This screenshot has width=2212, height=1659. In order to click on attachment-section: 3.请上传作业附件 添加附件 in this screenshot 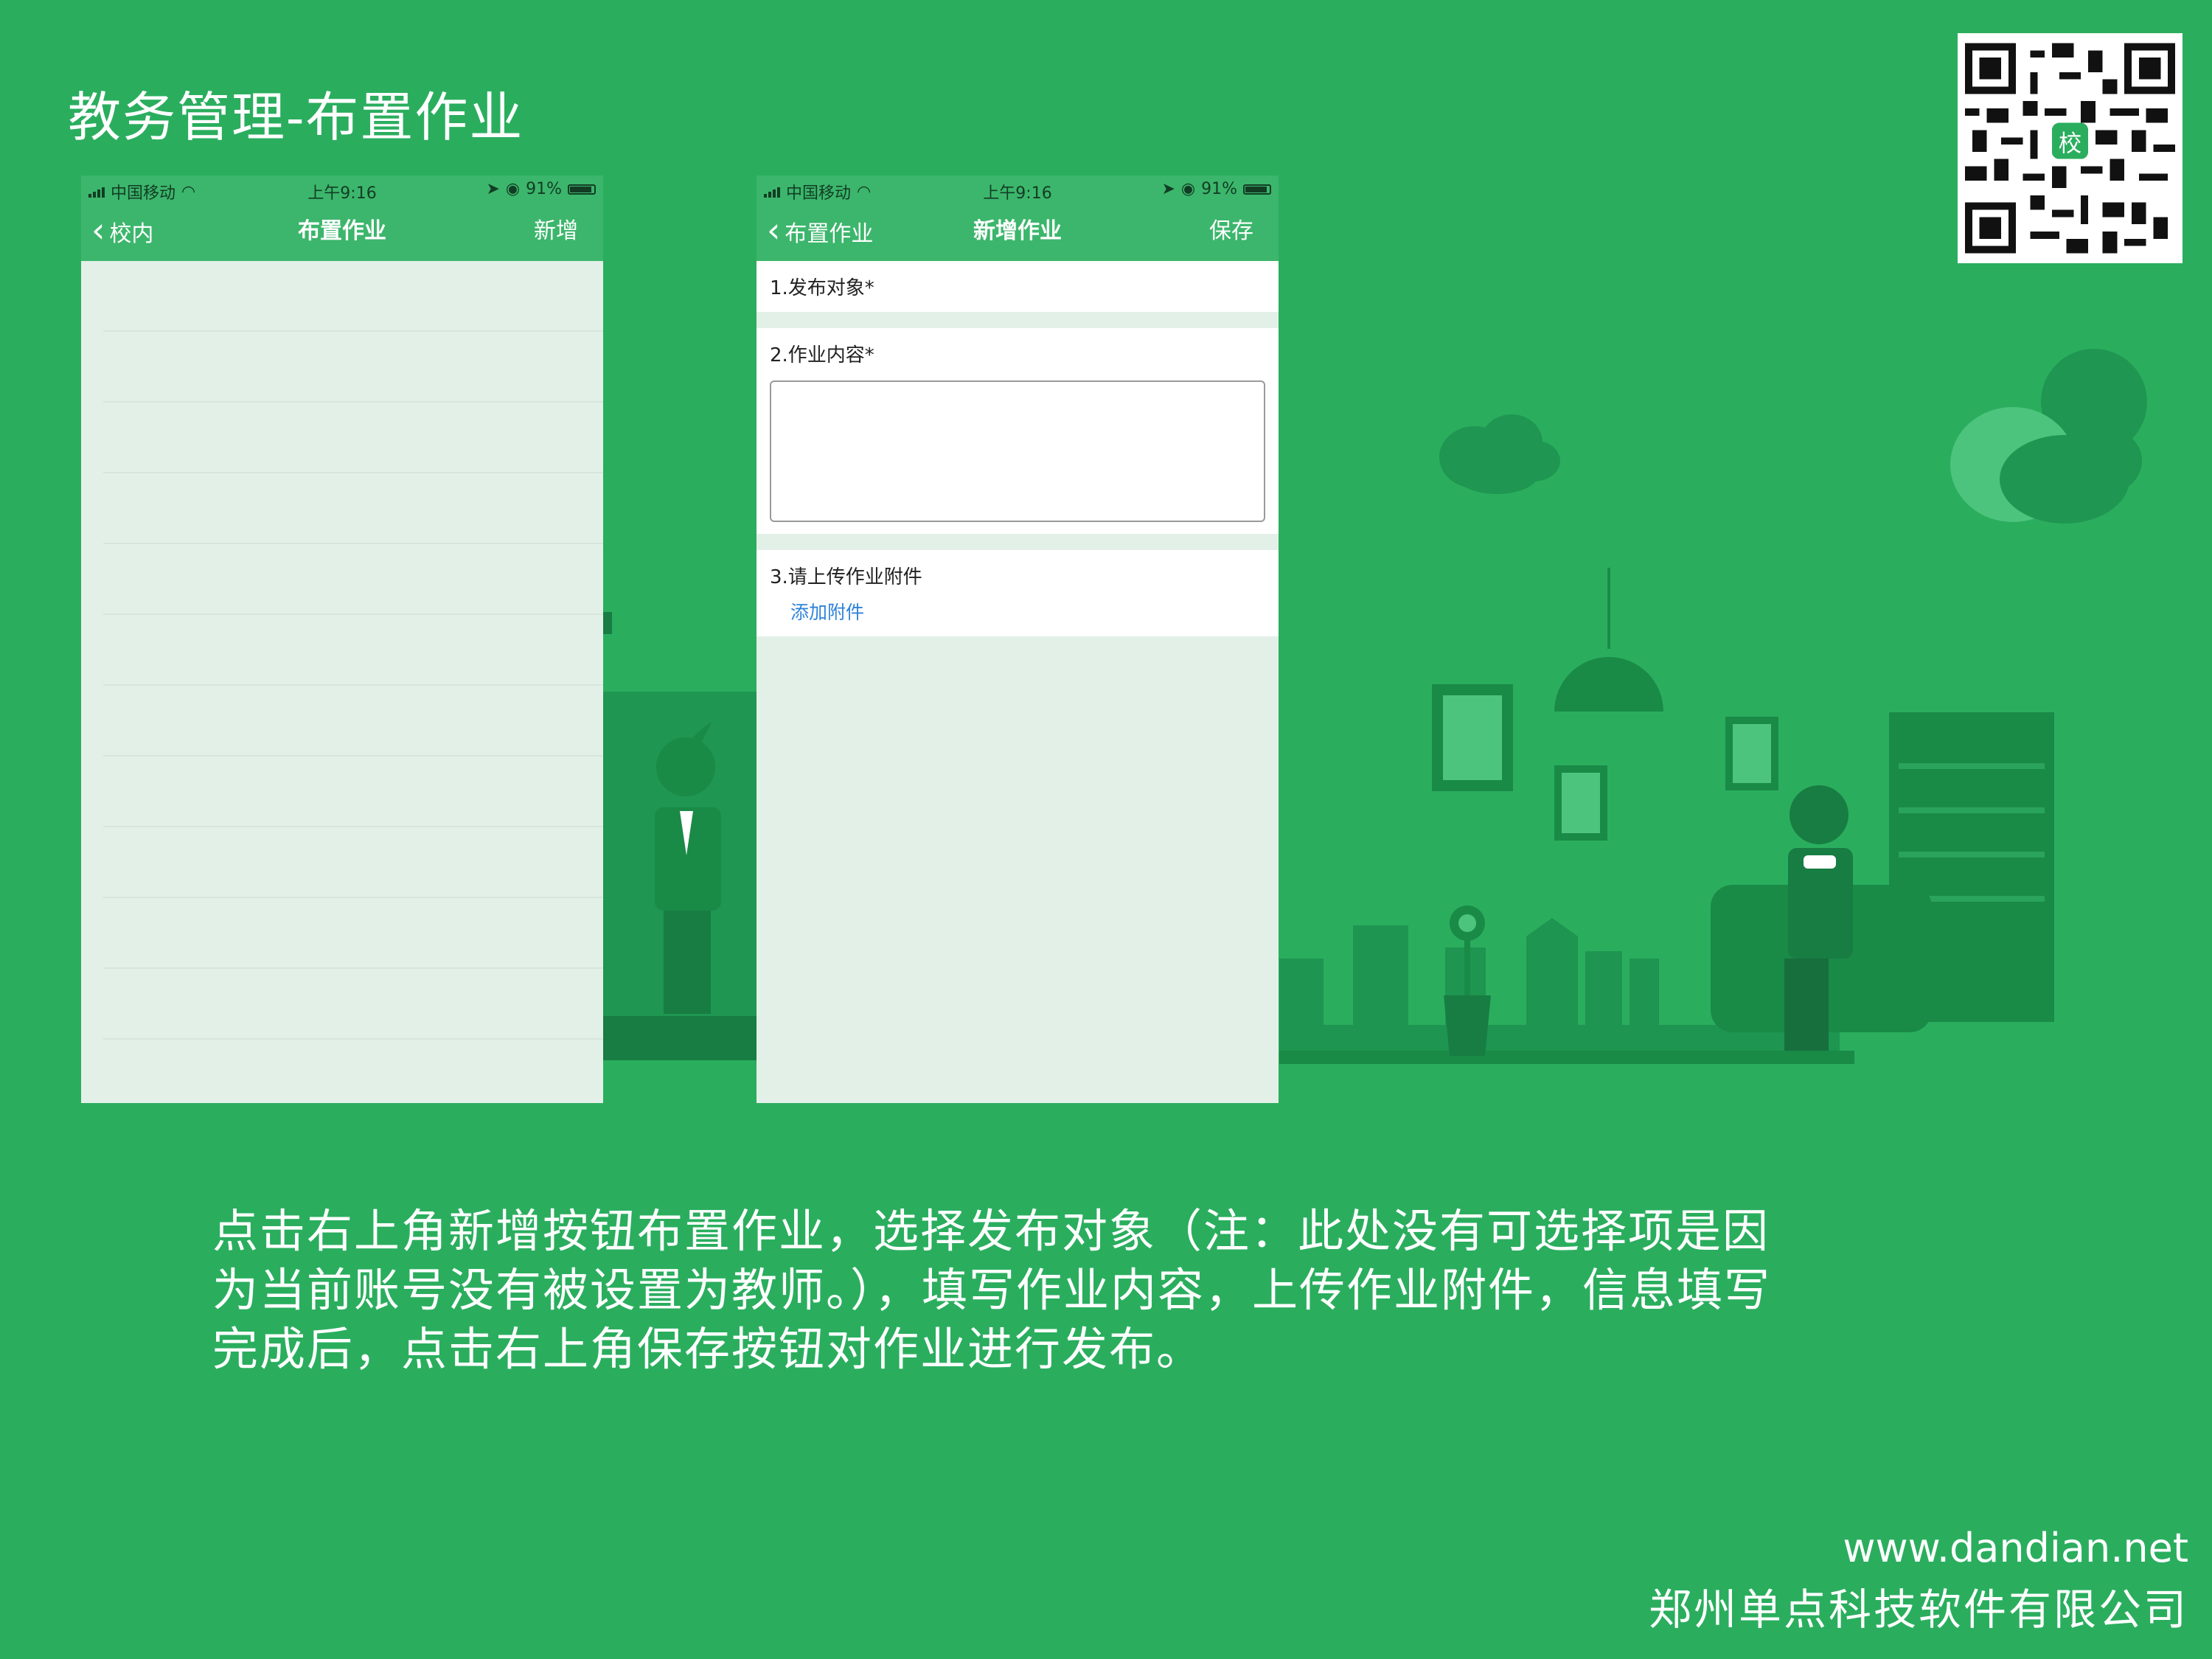, I will do `click(1018, 593)`.